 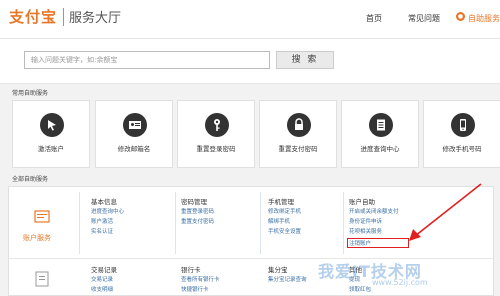 What do you see at coordinates (134, 149) in the screenshot?
I see `tile-label: 修改邮箱名` at bounding box center [134, 149].